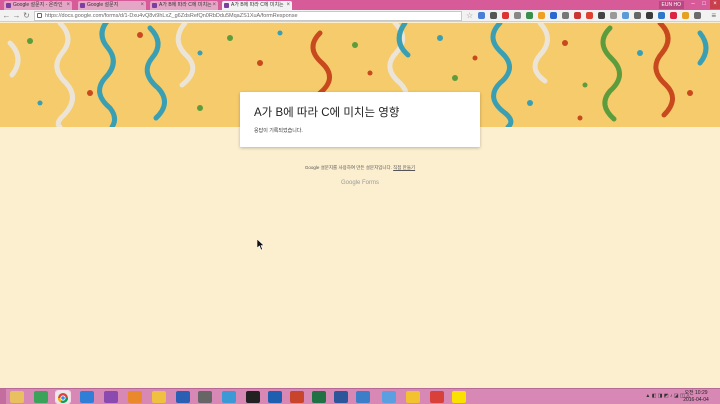  Describe the element at coordinates (16, 15) in the screenshot. I see `forward-arrow-icon: →` at that location.